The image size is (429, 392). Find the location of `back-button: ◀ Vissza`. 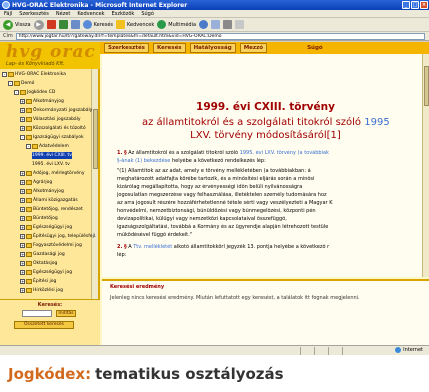

back-button: ◀ Vissza is located at coordinates (17, 24).